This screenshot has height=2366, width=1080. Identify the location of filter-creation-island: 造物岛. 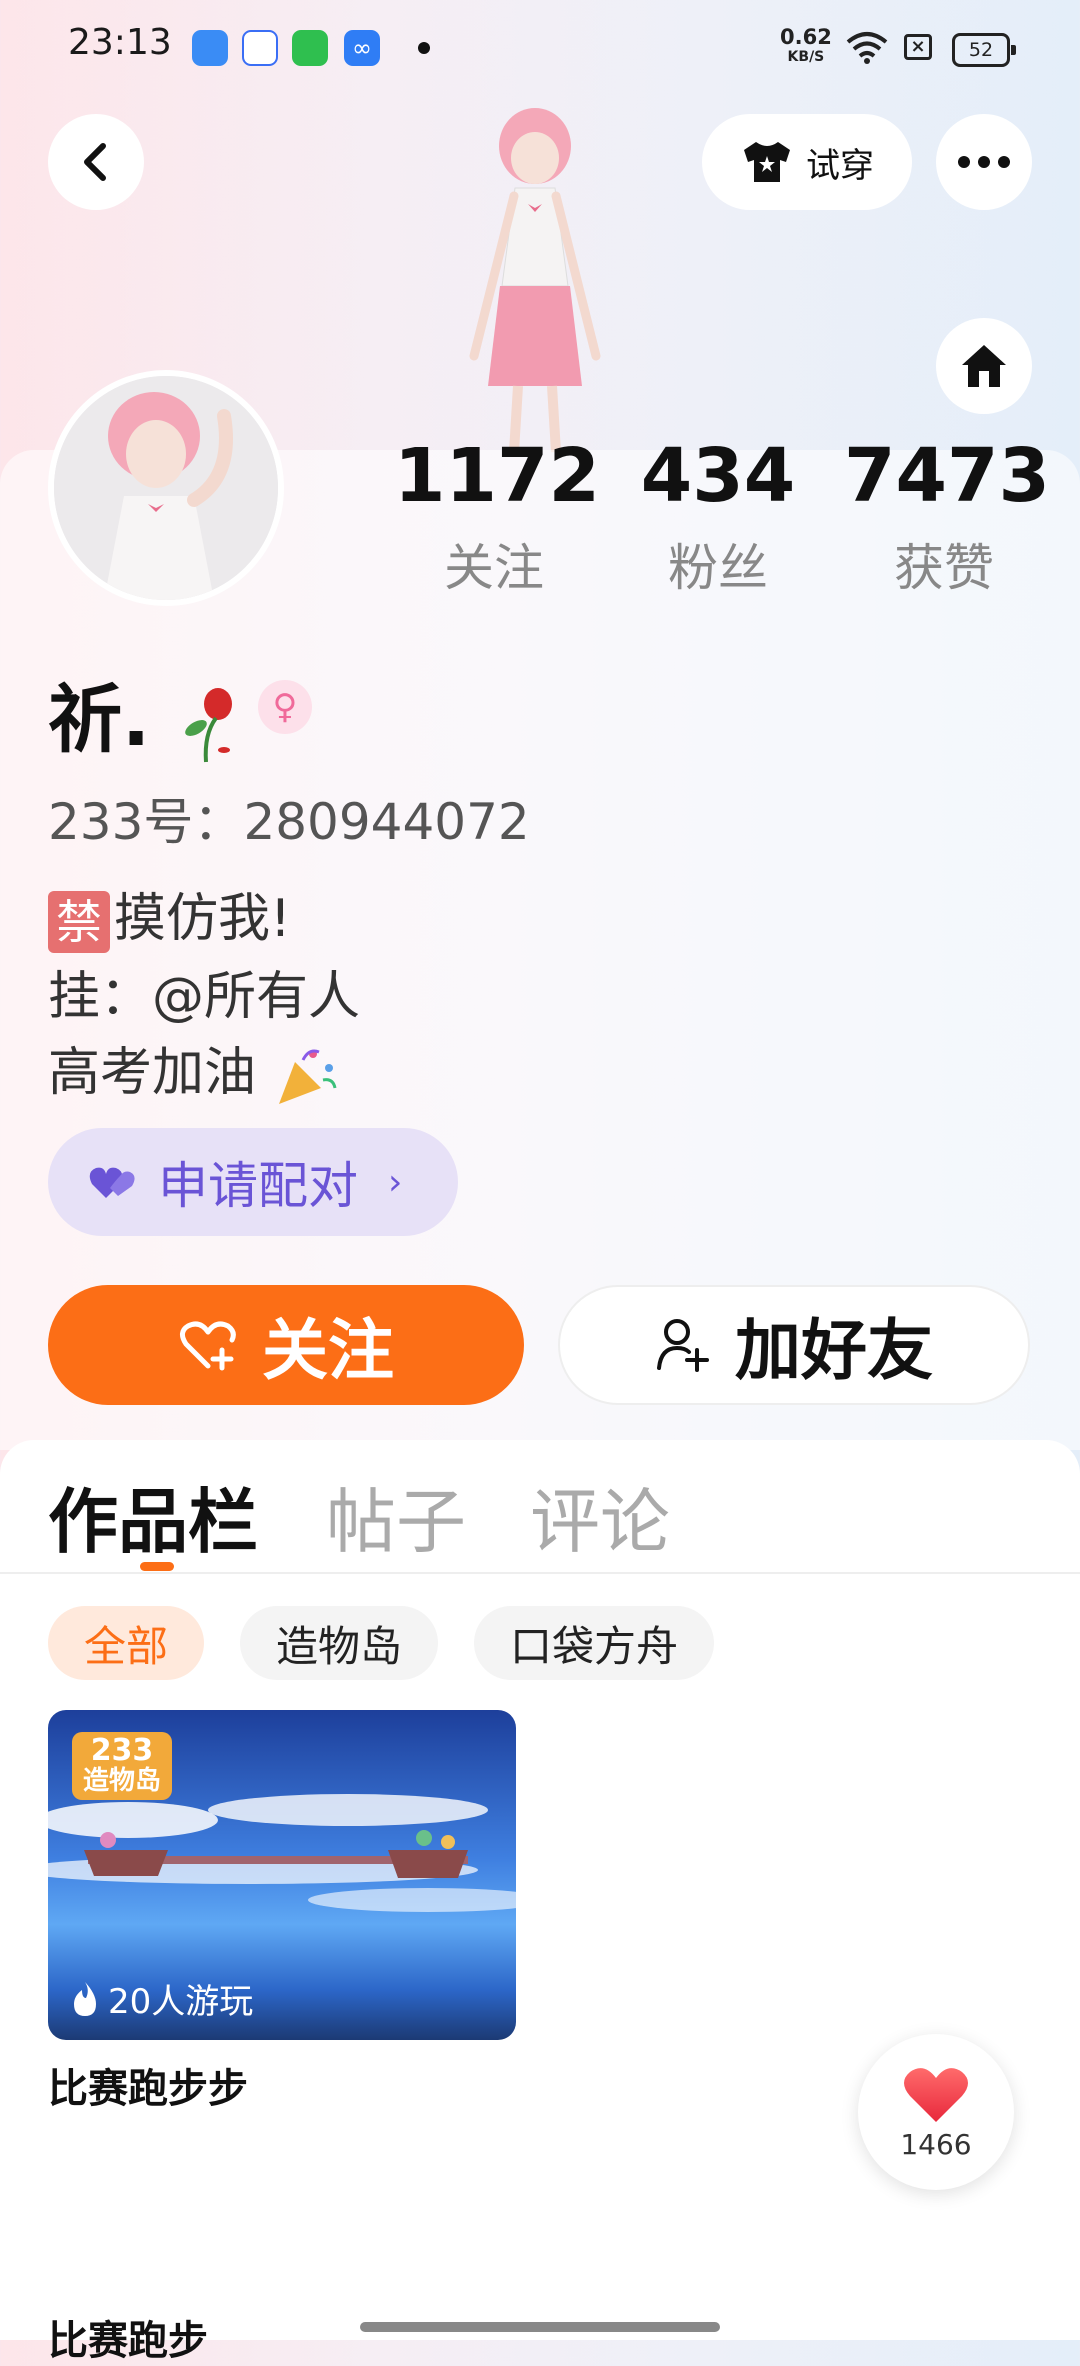
(339, 1643).